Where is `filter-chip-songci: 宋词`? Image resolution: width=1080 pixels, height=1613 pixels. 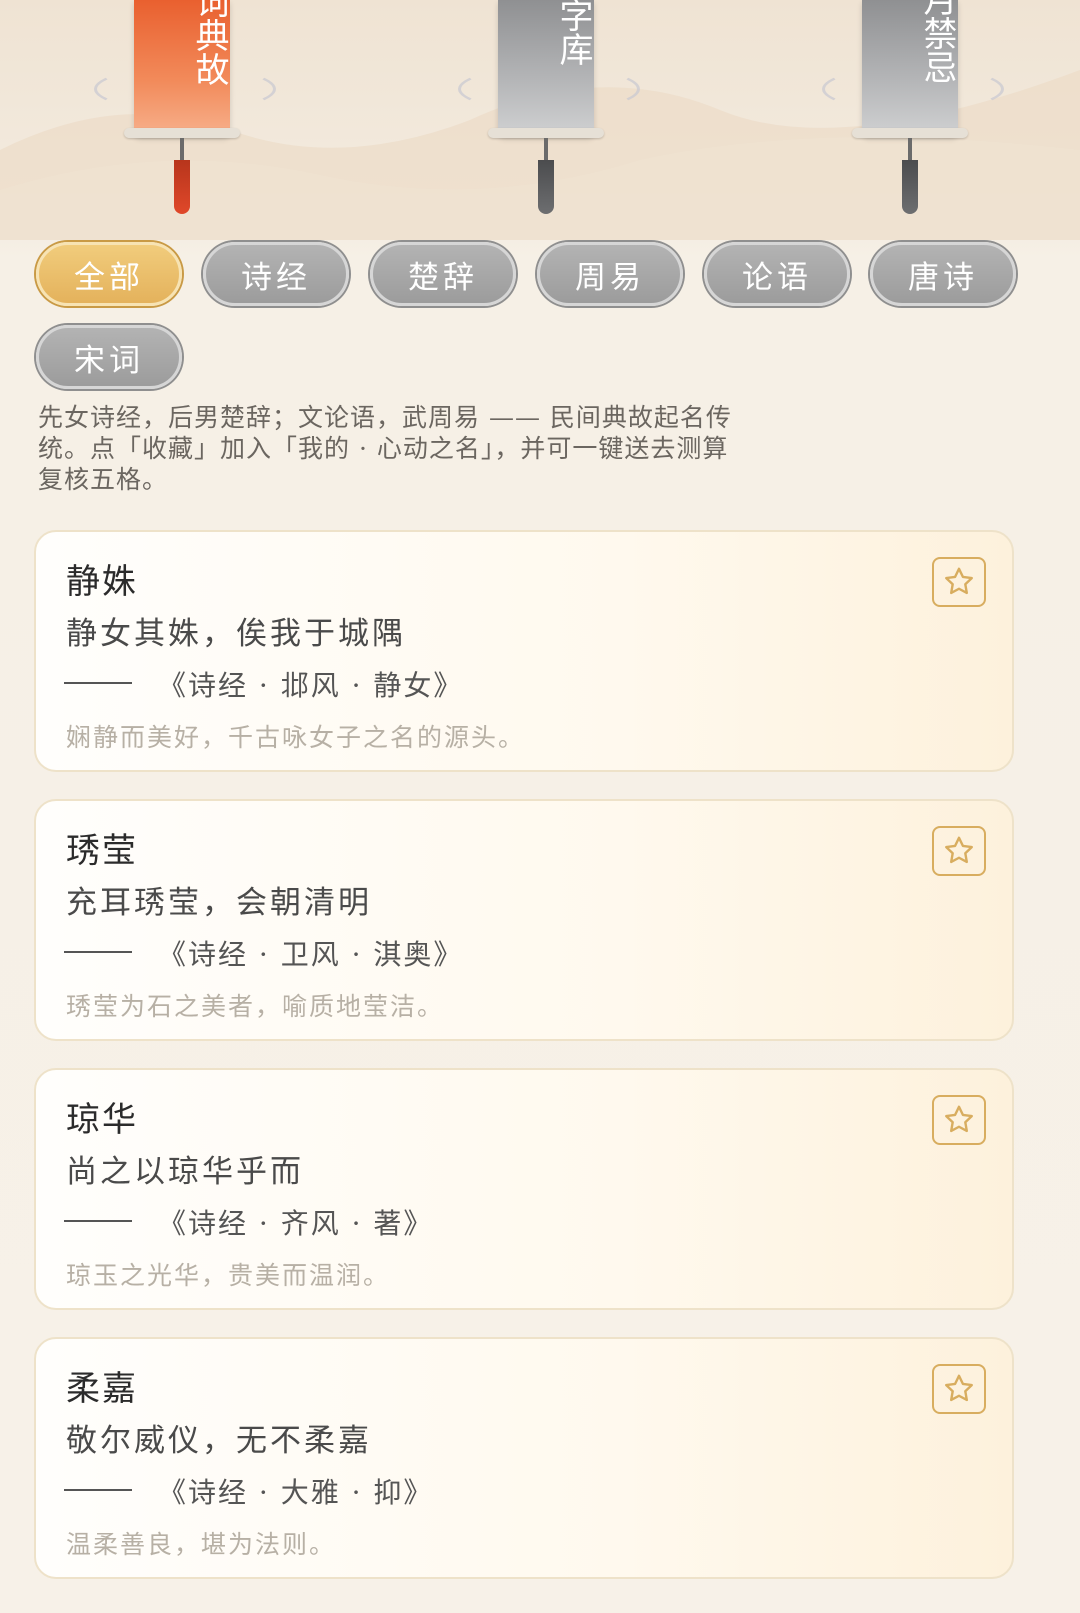 filter-chip-songci: 宋词 is located at coordinates (109, 357).